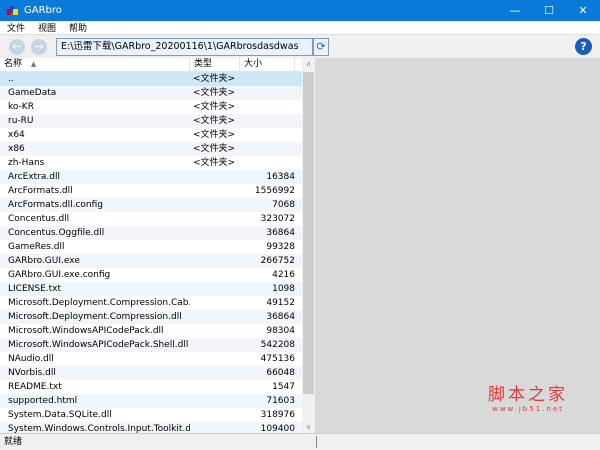 The height and width of the screenshot is (450, 600). I want to click on status-text: 就绪, so click(13, 442).